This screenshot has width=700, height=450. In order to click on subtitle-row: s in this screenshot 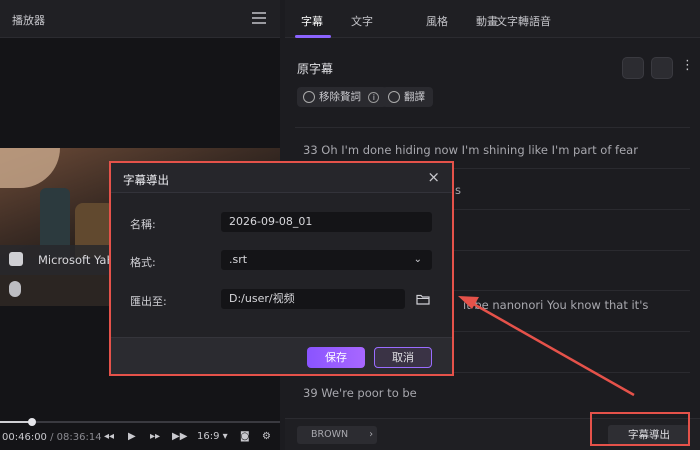, I will do `click(458, 190)`.